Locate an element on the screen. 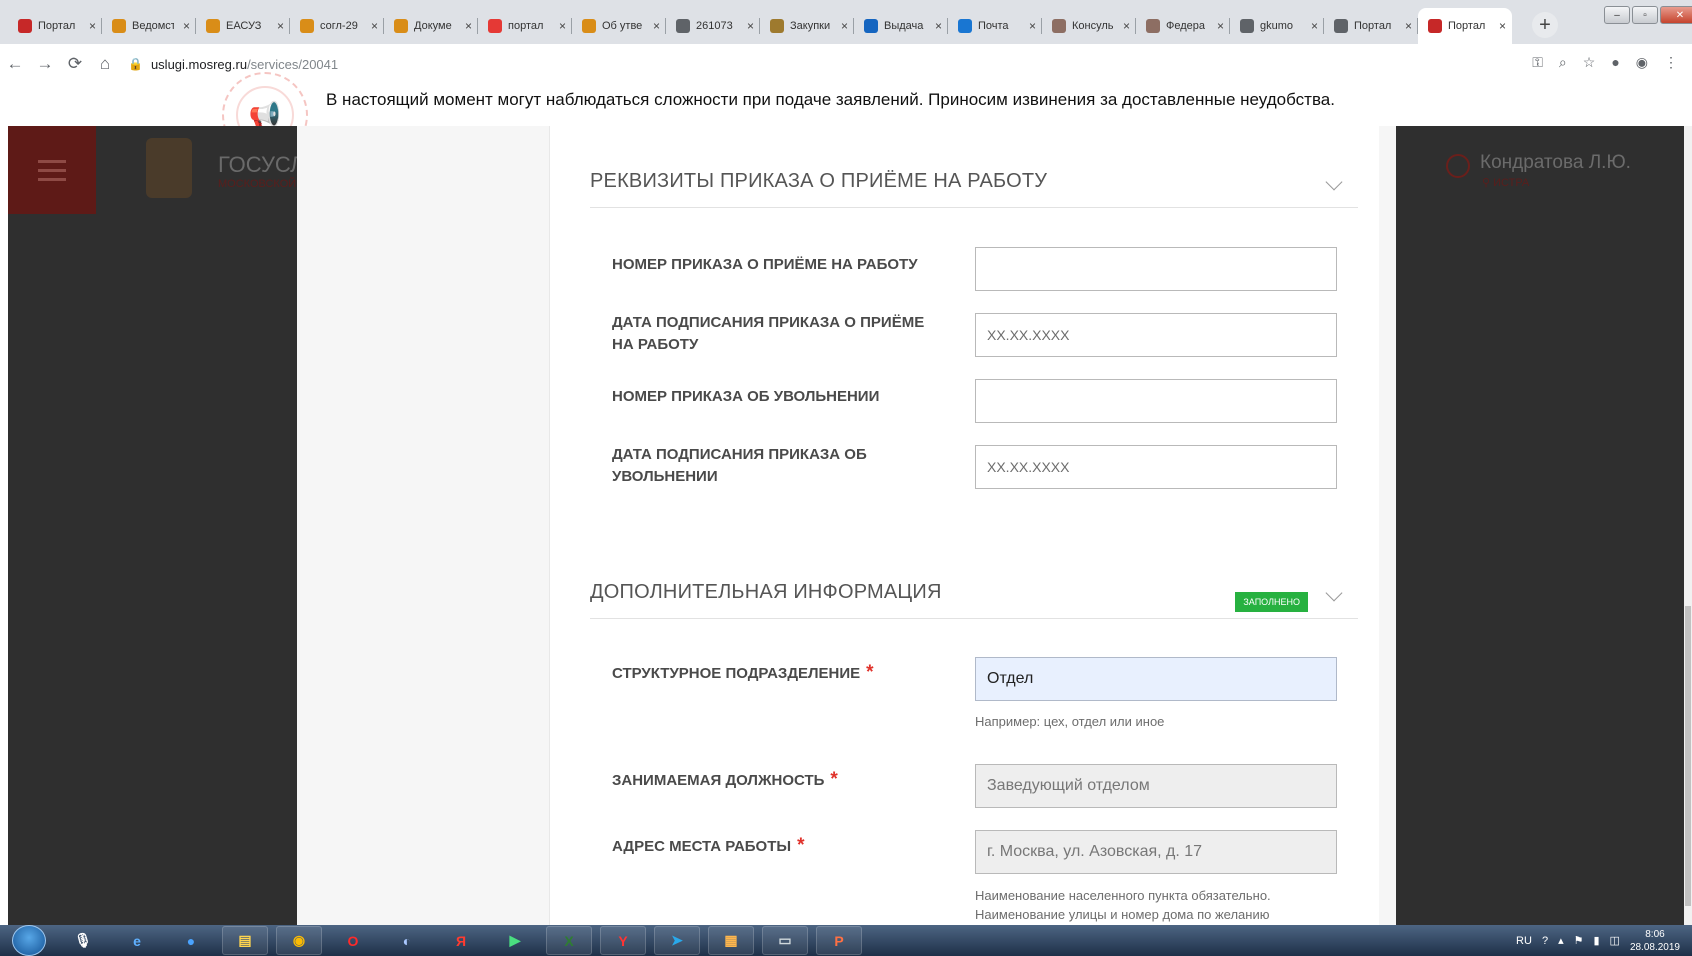 This screenshot has width=1692, height=956. address-bar: 🔒 uslugi.mosreg.ru /services/20041 is located at coordinates (233, 64).